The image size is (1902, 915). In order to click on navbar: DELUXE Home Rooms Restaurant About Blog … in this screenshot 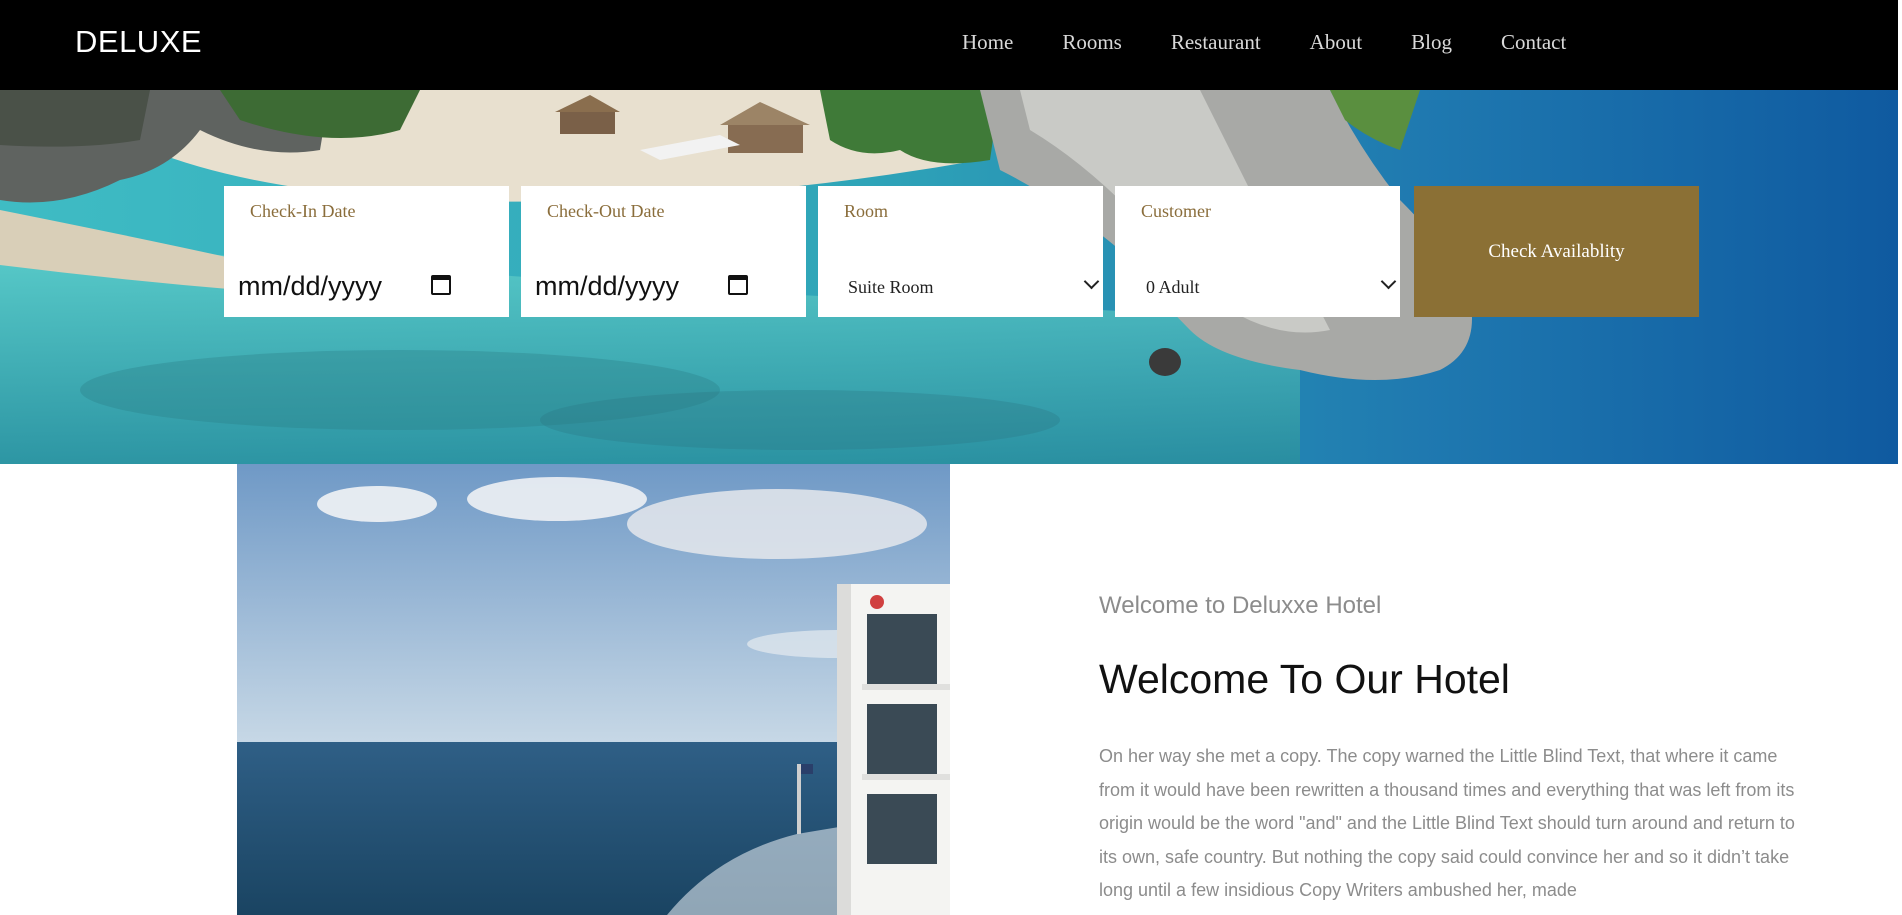, I will do `click(949, 45)`.